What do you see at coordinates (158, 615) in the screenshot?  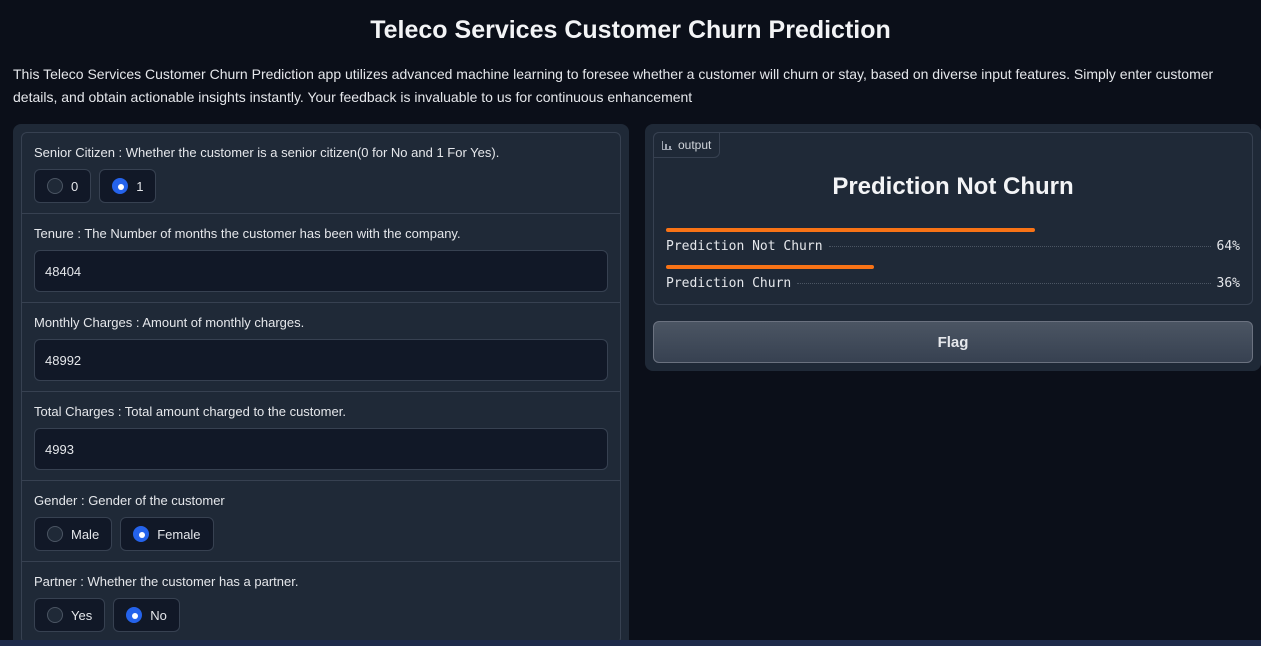 I see `option-label: No` at bounding box center [158, 615].